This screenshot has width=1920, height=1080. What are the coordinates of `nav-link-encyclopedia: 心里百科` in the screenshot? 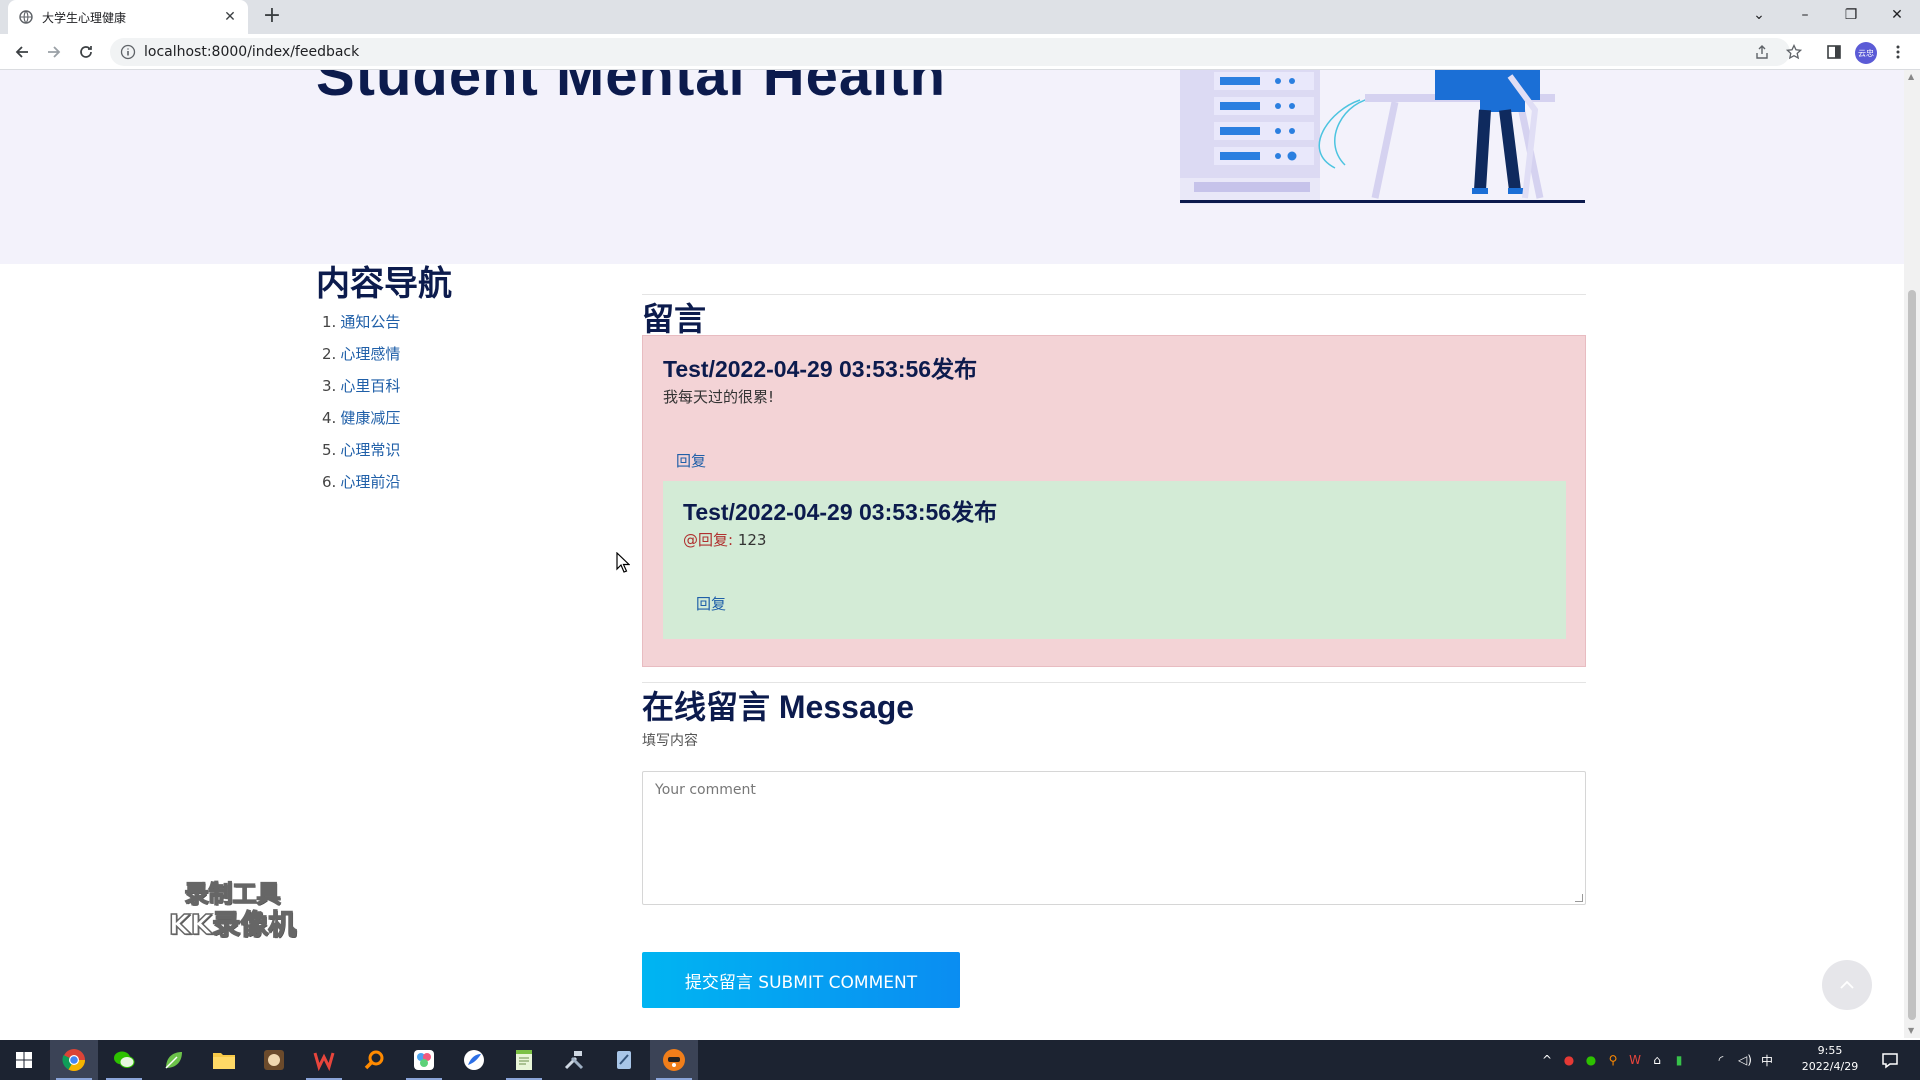 It's located at (370, 386).